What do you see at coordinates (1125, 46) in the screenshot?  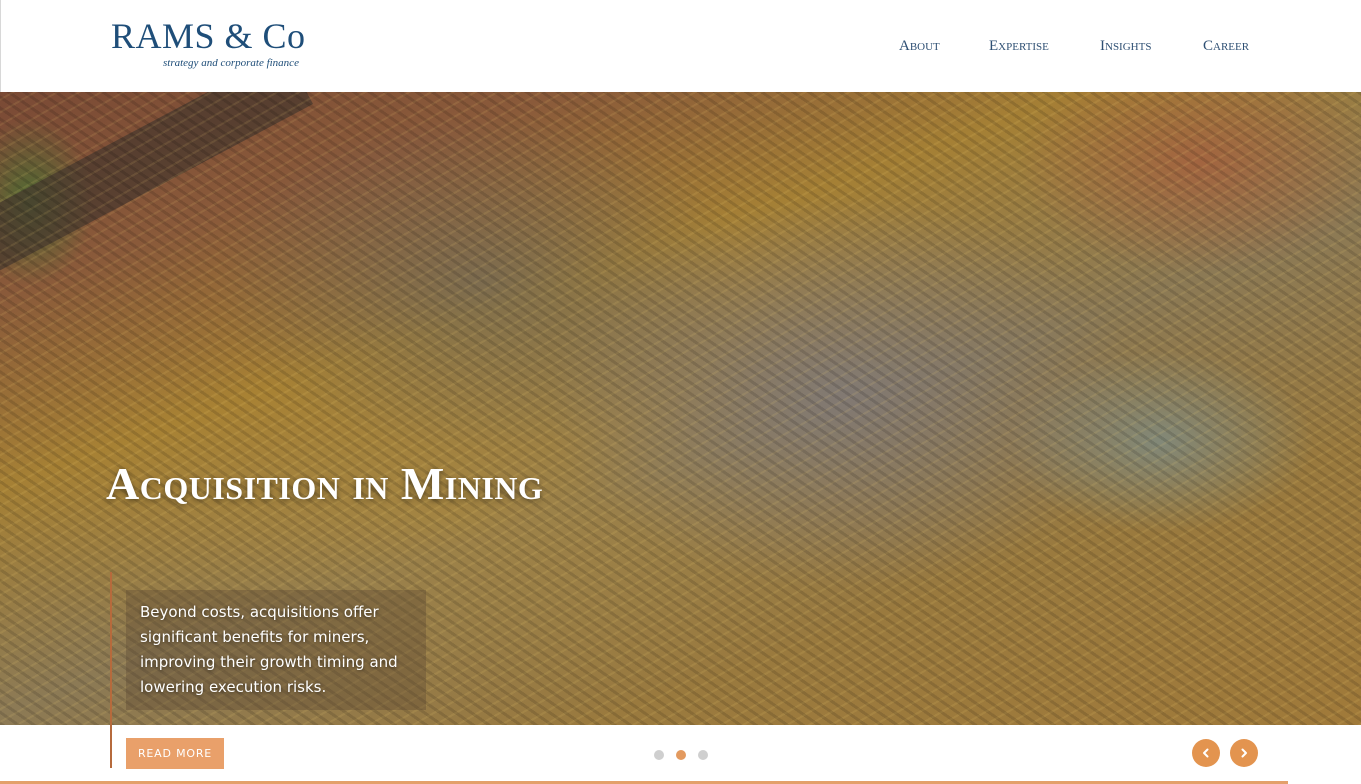 I see `nav-item-insights: Insights` at bounding box center [1125, 46].